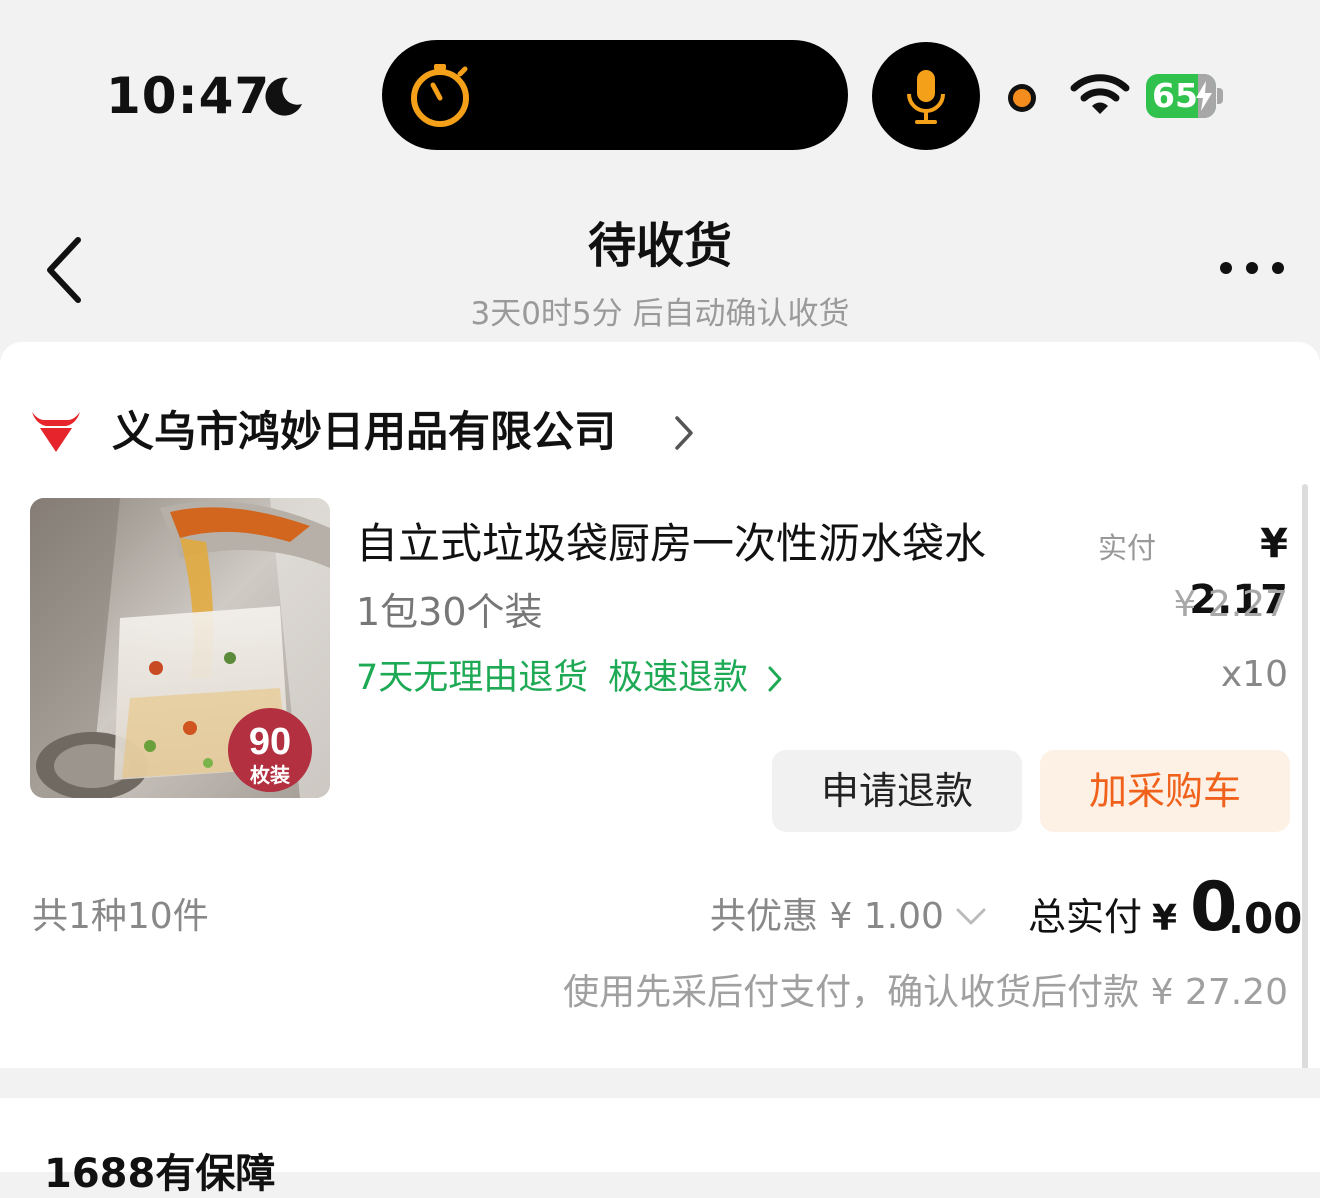 The height and width of the screenshot is (1198, 1320). Describe the element at coordinates (1252, 268) in the screenshot. I see `more-options-icon` at that location.